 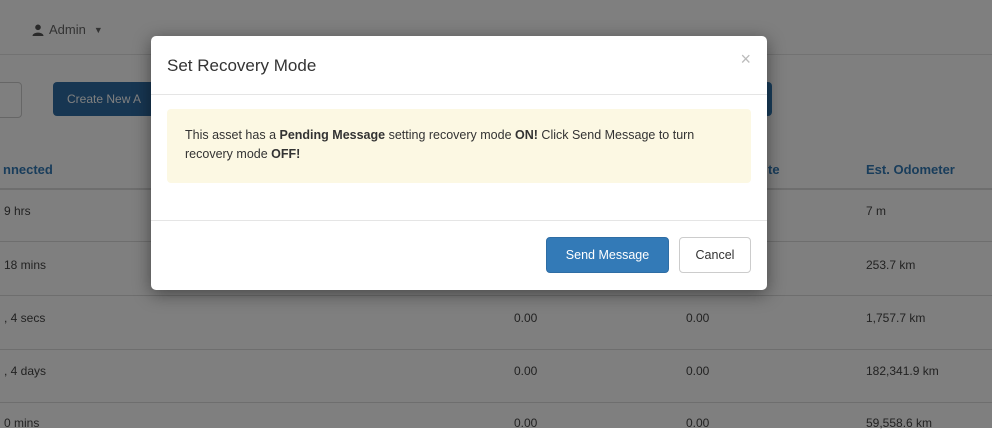 I want to click on cancel-button: Cancel, so click(x=715, y=255).